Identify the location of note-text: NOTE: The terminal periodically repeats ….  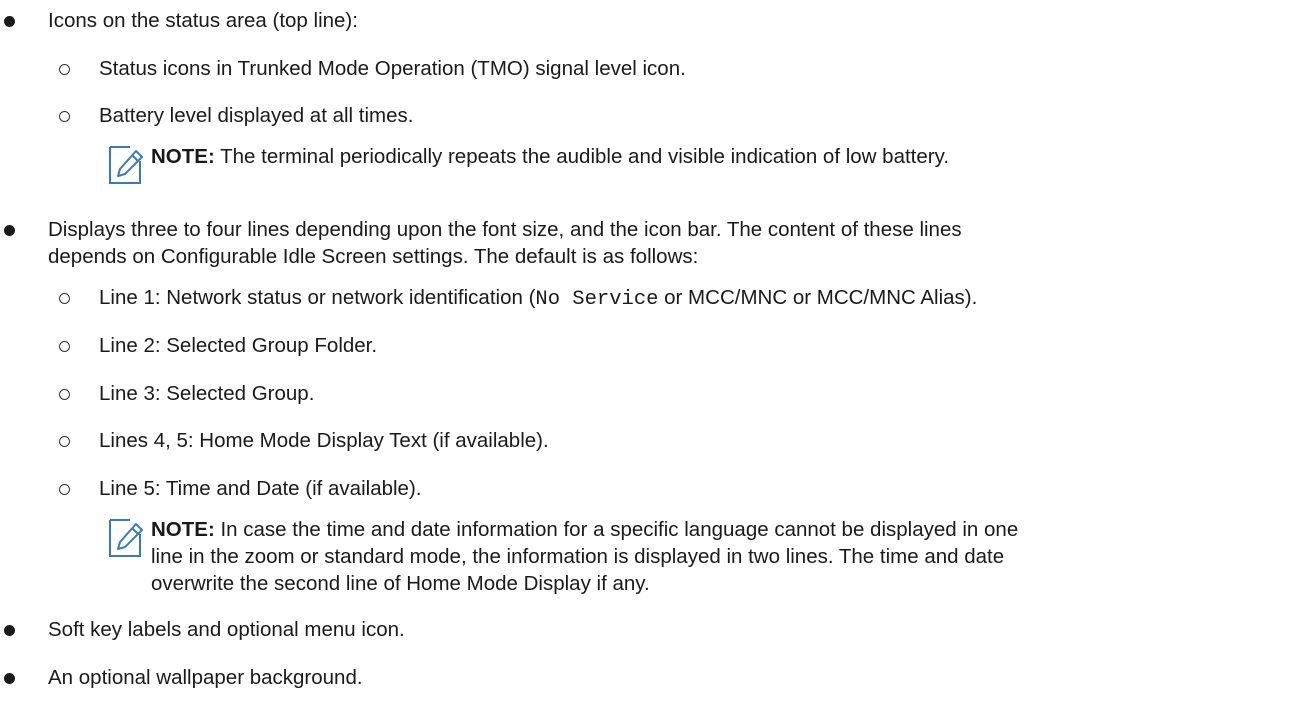
(550, 157).